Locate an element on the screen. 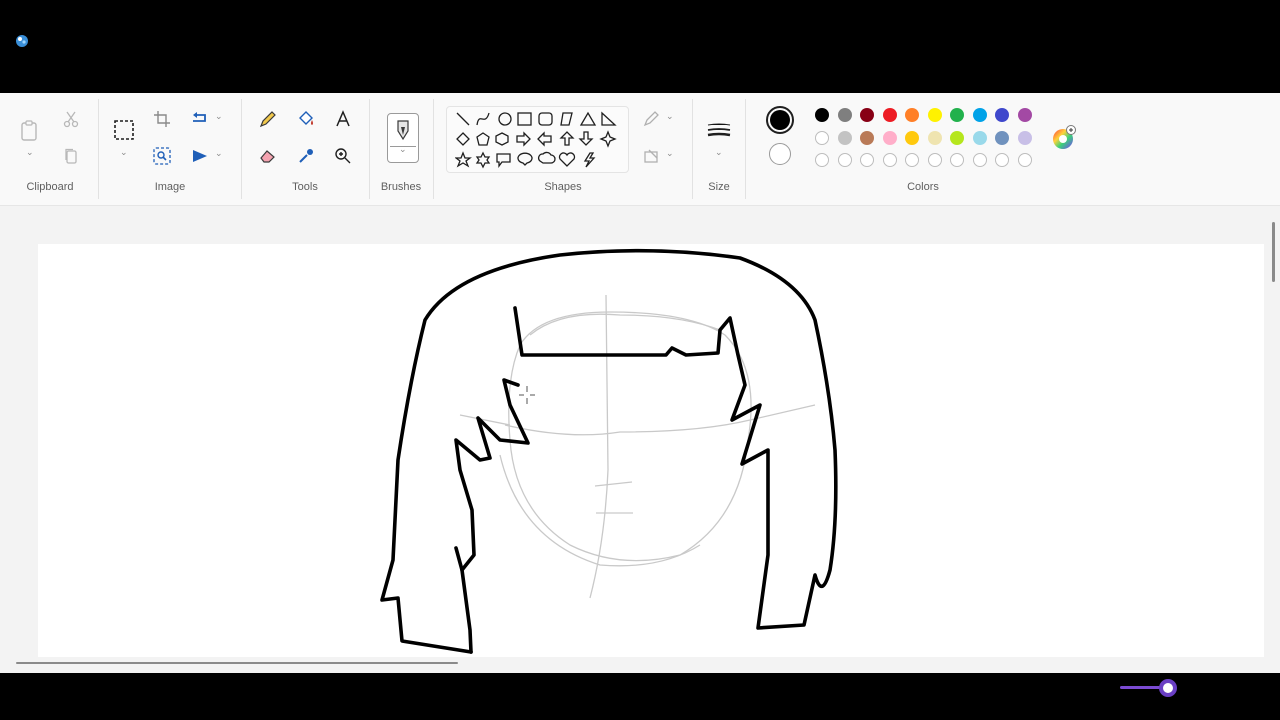 Image resolution: width=1280 pixels, height=720 pixels. group-label-clipboard: Clipboard is located at coordinates (50, 187).